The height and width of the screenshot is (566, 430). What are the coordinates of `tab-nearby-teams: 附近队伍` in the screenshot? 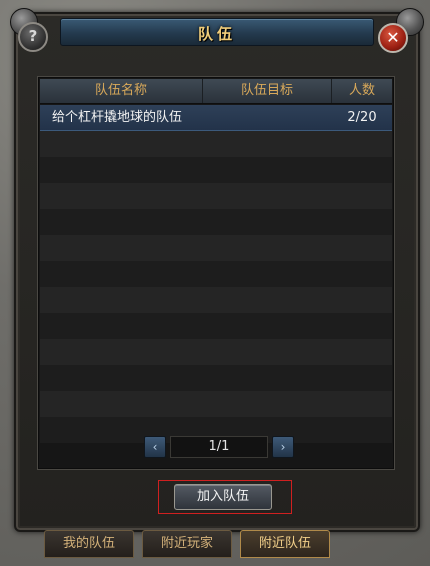 It's located at (285, 544).